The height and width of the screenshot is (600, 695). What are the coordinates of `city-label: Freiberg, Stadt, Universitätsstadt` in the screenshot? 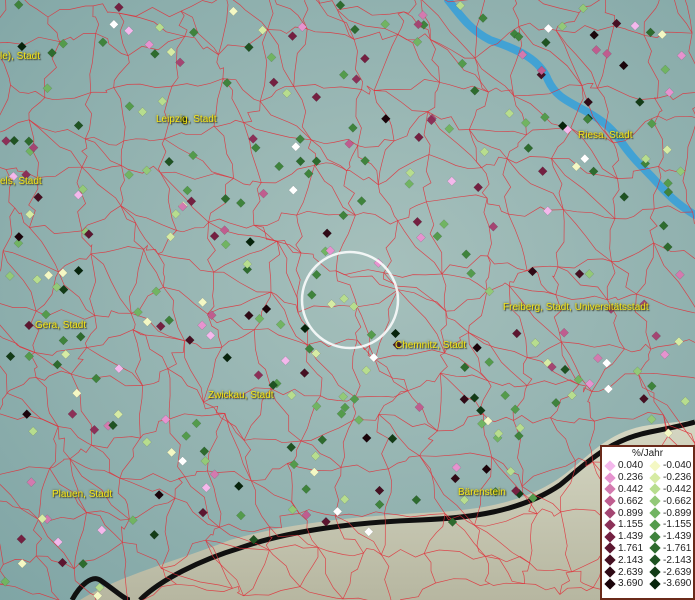 It's located at (576, 307).